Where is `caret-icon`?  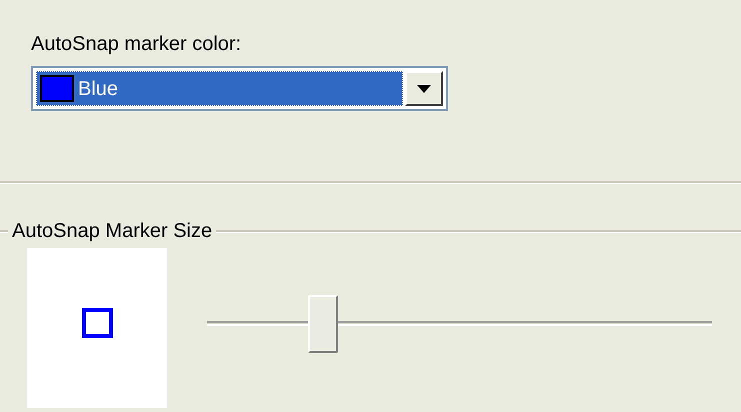
caret-icon is located at coordinates (424, 88).